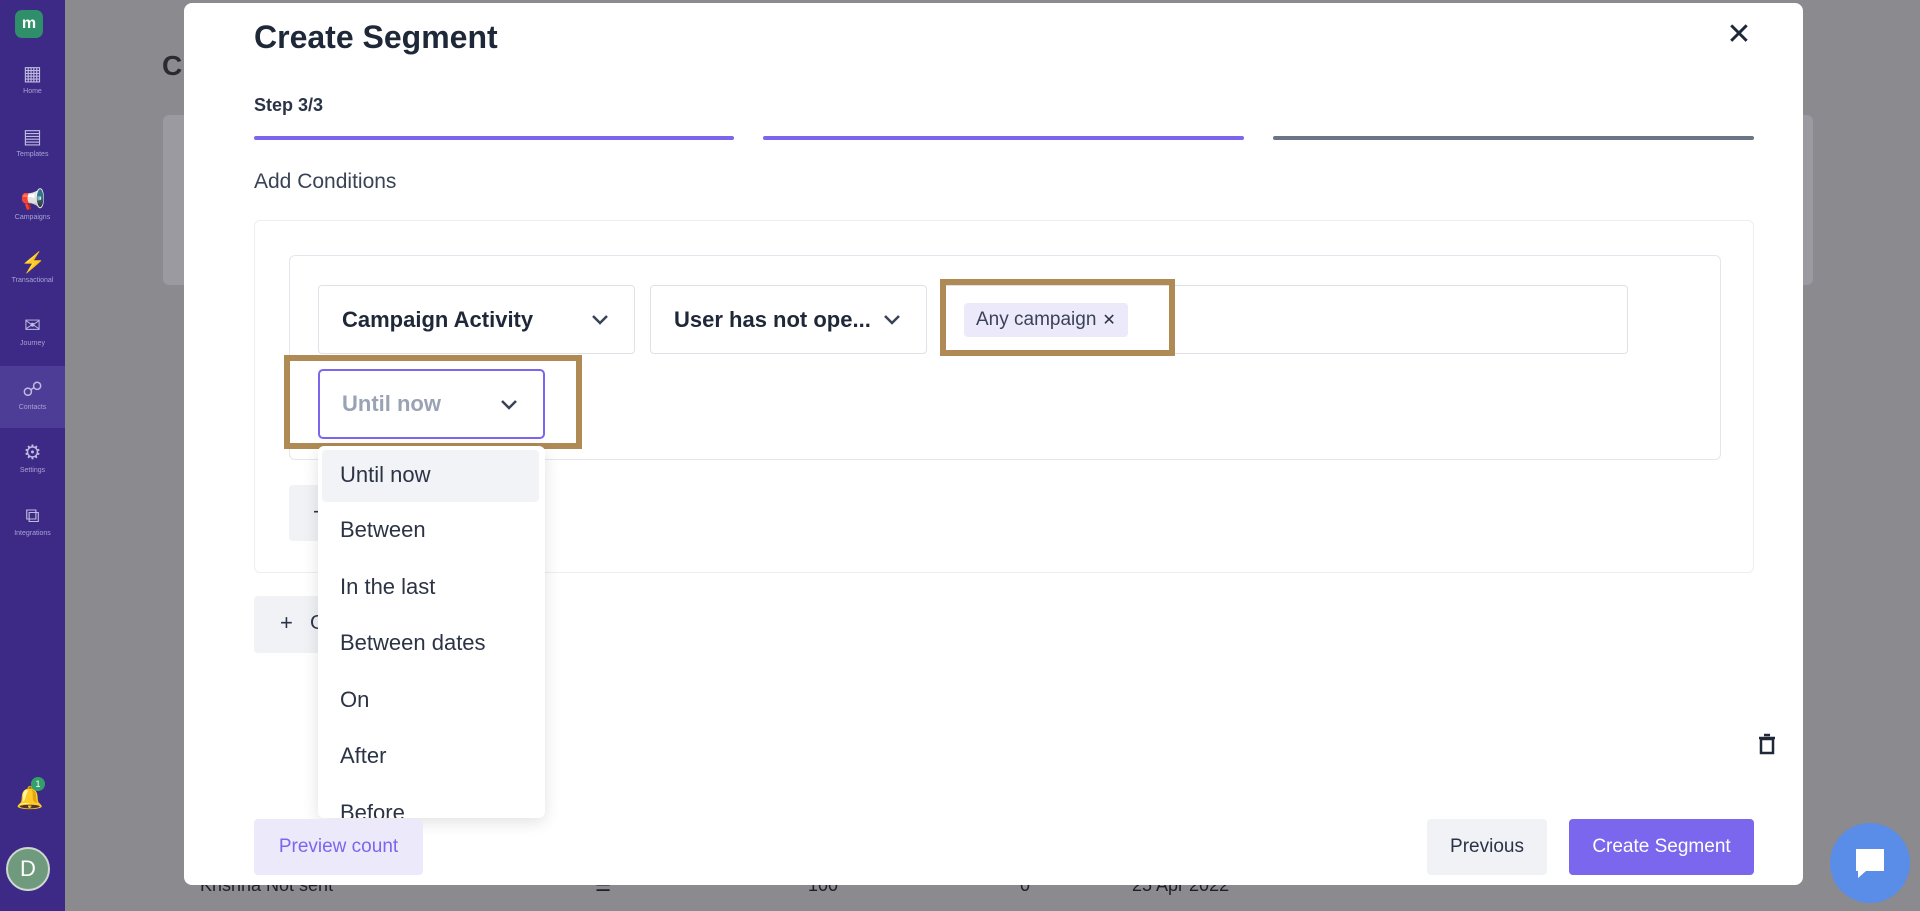 The width and height of the screenshot is (1920, 911). I want to click on sidebar-item-transactional: ⚡ Transactional, so click(32, 270).